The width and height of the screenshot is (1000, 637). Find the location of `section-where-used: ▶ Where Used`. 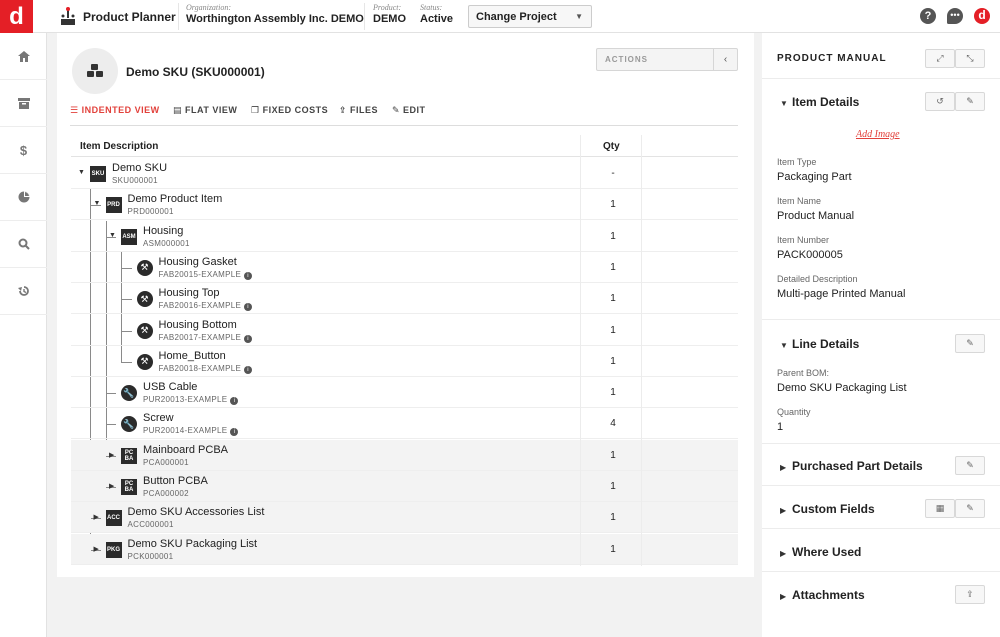

section-where-used: ▶ Where Used is located at coordinates (820, 552).